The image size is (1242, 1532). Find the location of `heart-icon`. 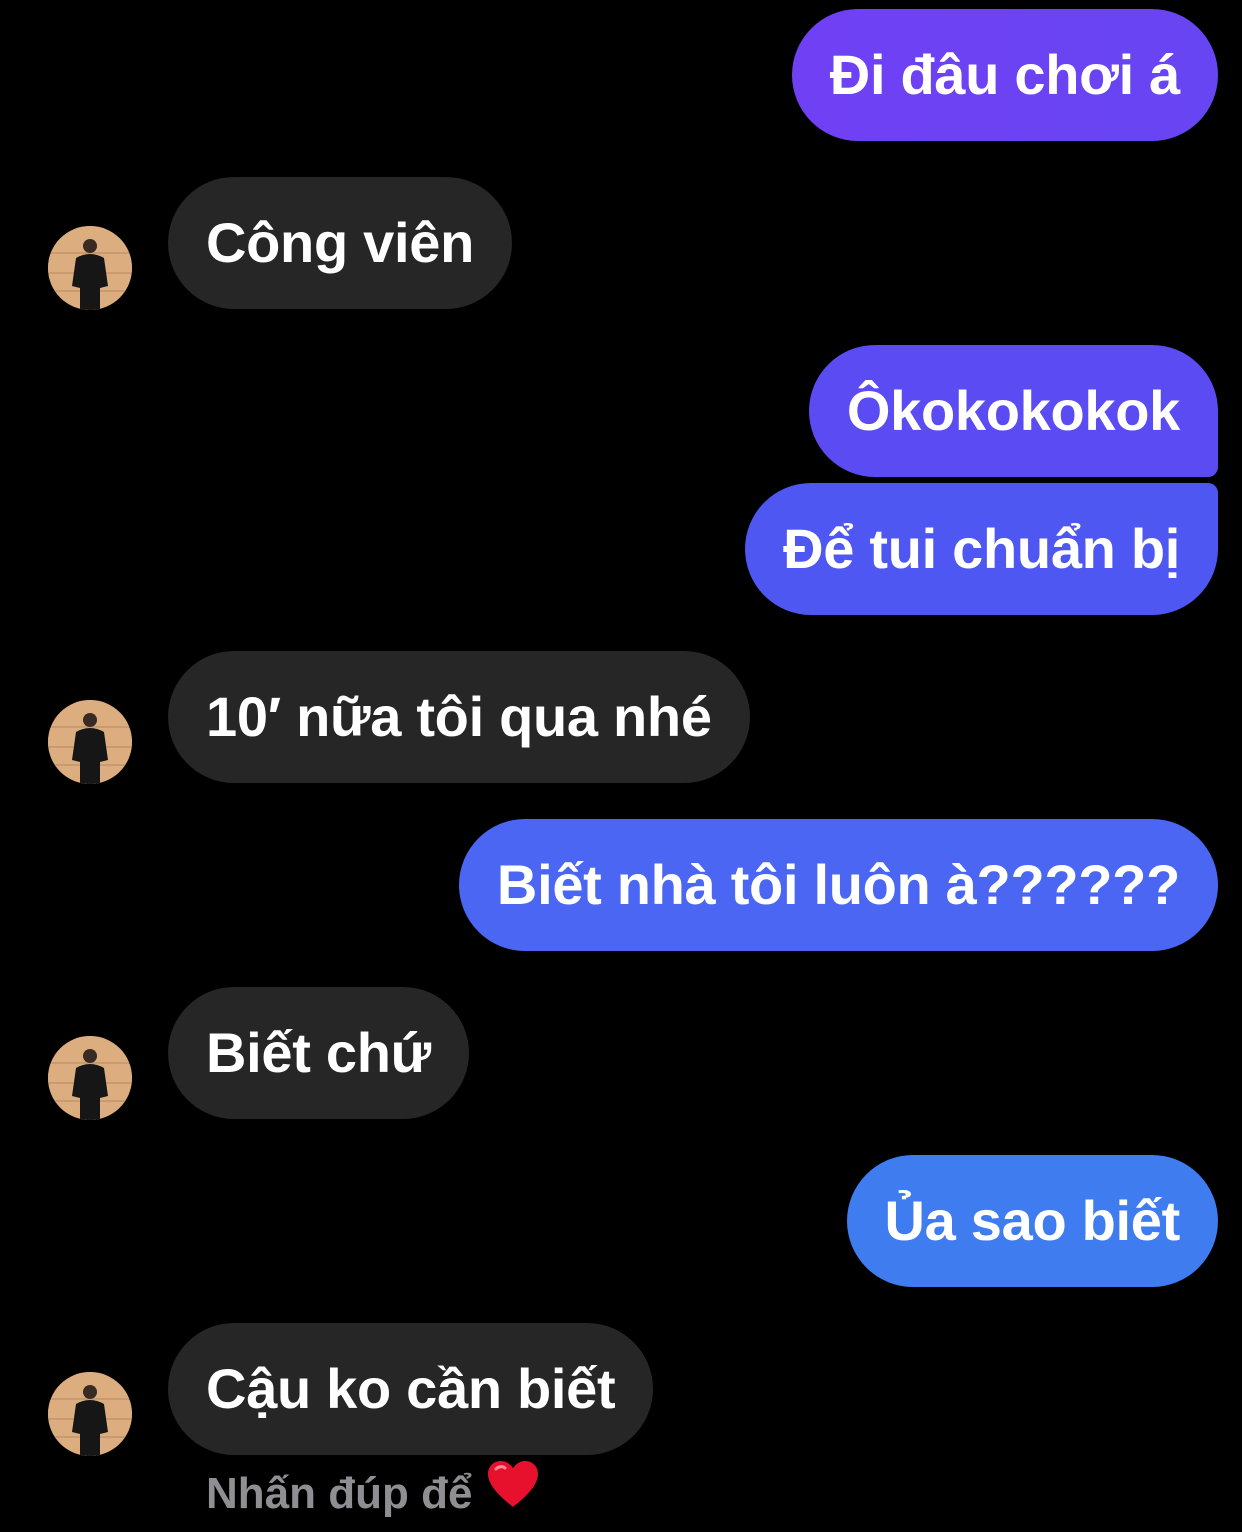

heart-icon is located at coordinates (513, 1492).